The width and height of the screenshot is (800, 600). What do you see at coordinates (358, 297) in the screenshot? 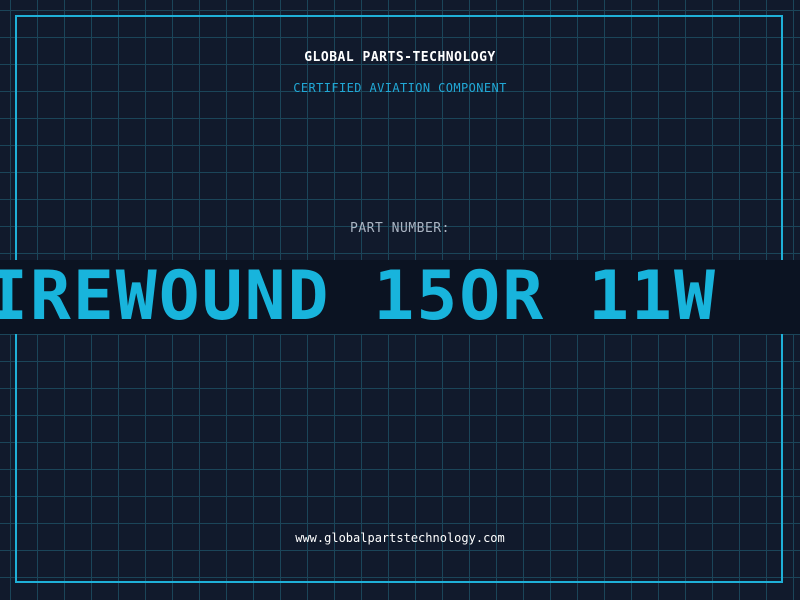
I see `part-number-value: WIREWOUND 15OR 11W` at bounding box center [358, 297].